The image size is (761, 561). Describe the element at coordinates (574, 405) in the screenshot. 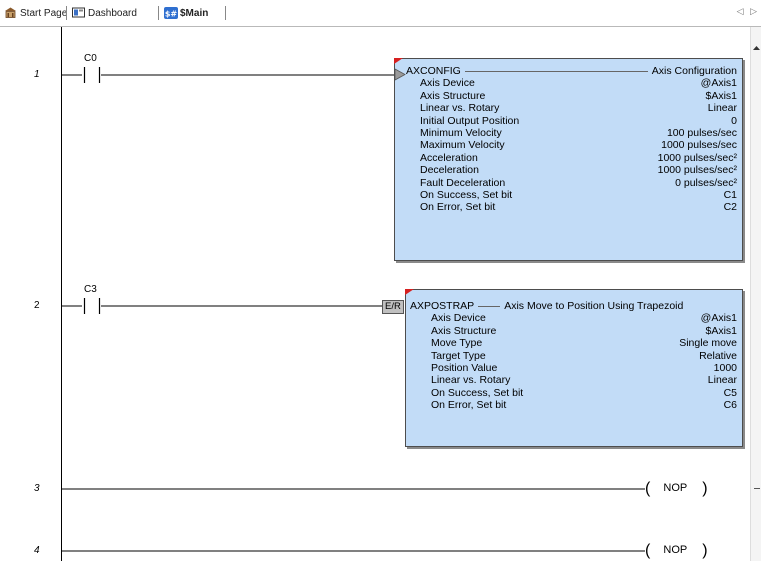

I see `parameter-row: On Error, Set bit C6` at that location.